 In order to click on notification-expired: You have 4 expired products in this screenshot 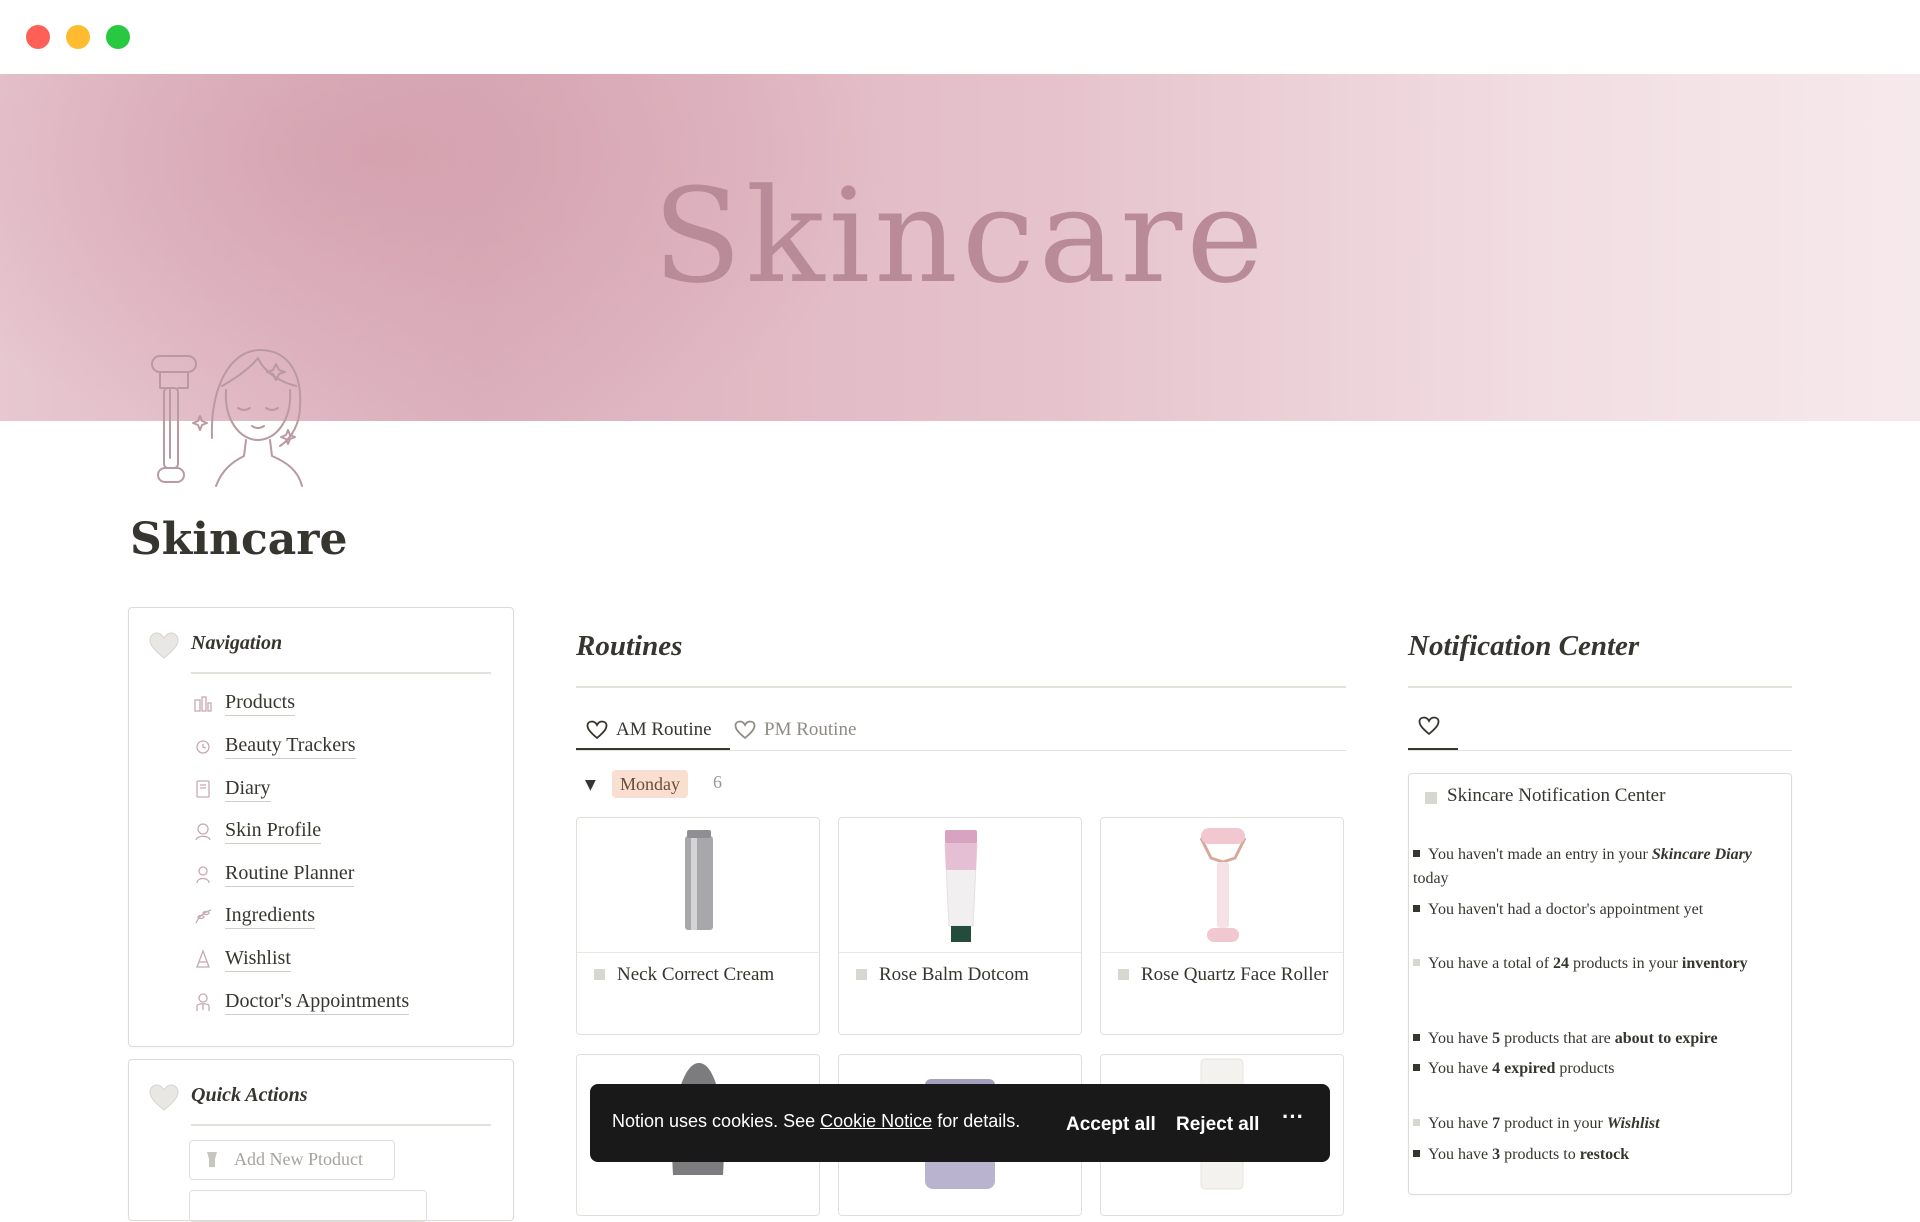, I will do `click(1583, 1069)`.